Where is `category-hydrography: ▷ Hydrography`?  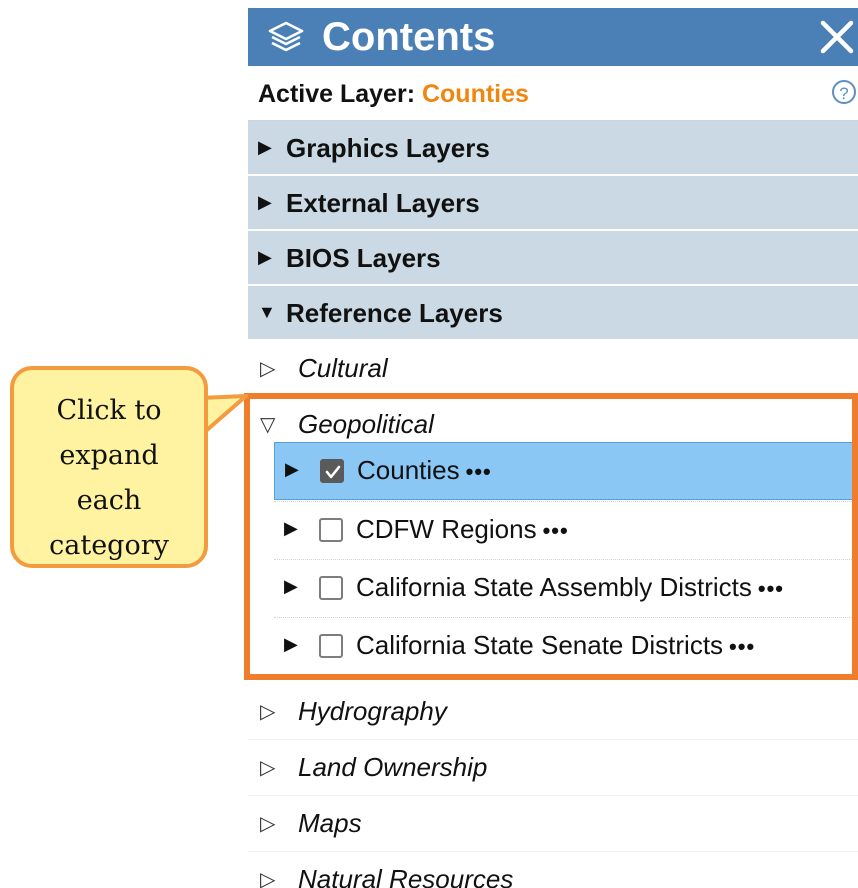 category-hydrography: ▷ Hydrography is located at coordinates (553, 712).